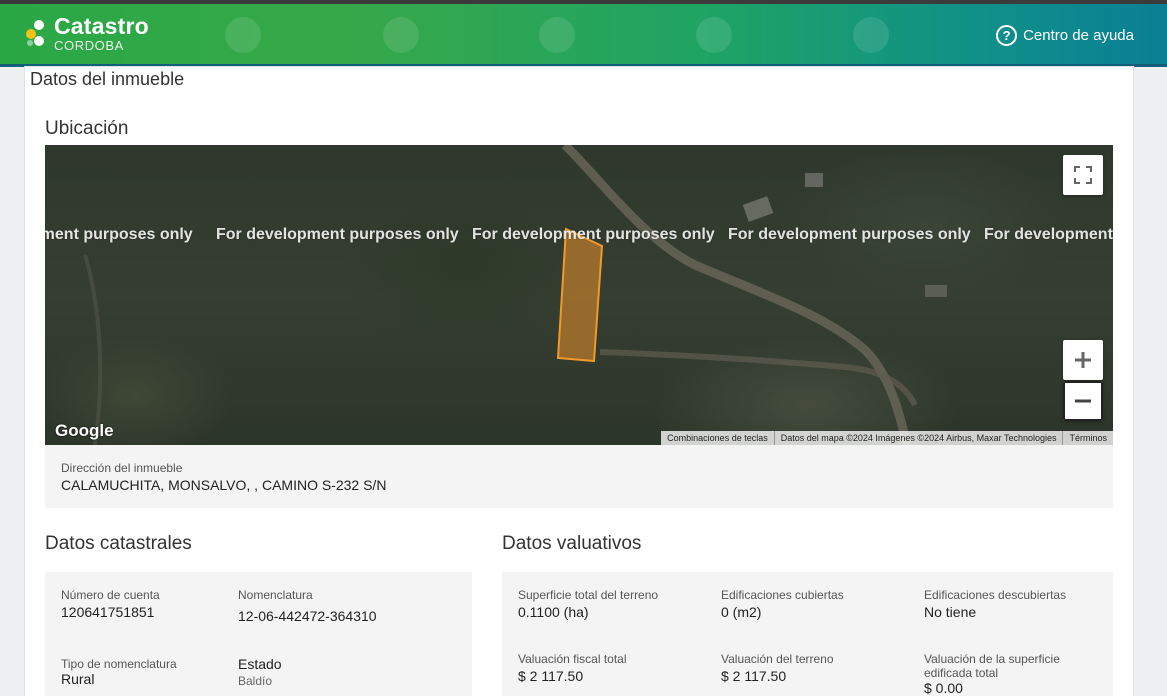 The image size is (1167, 696). What do you see at coordinates (110, 595) in the screenshot?
I see `account-number-label: Número de cuenta` at bounding box center [110, 595].